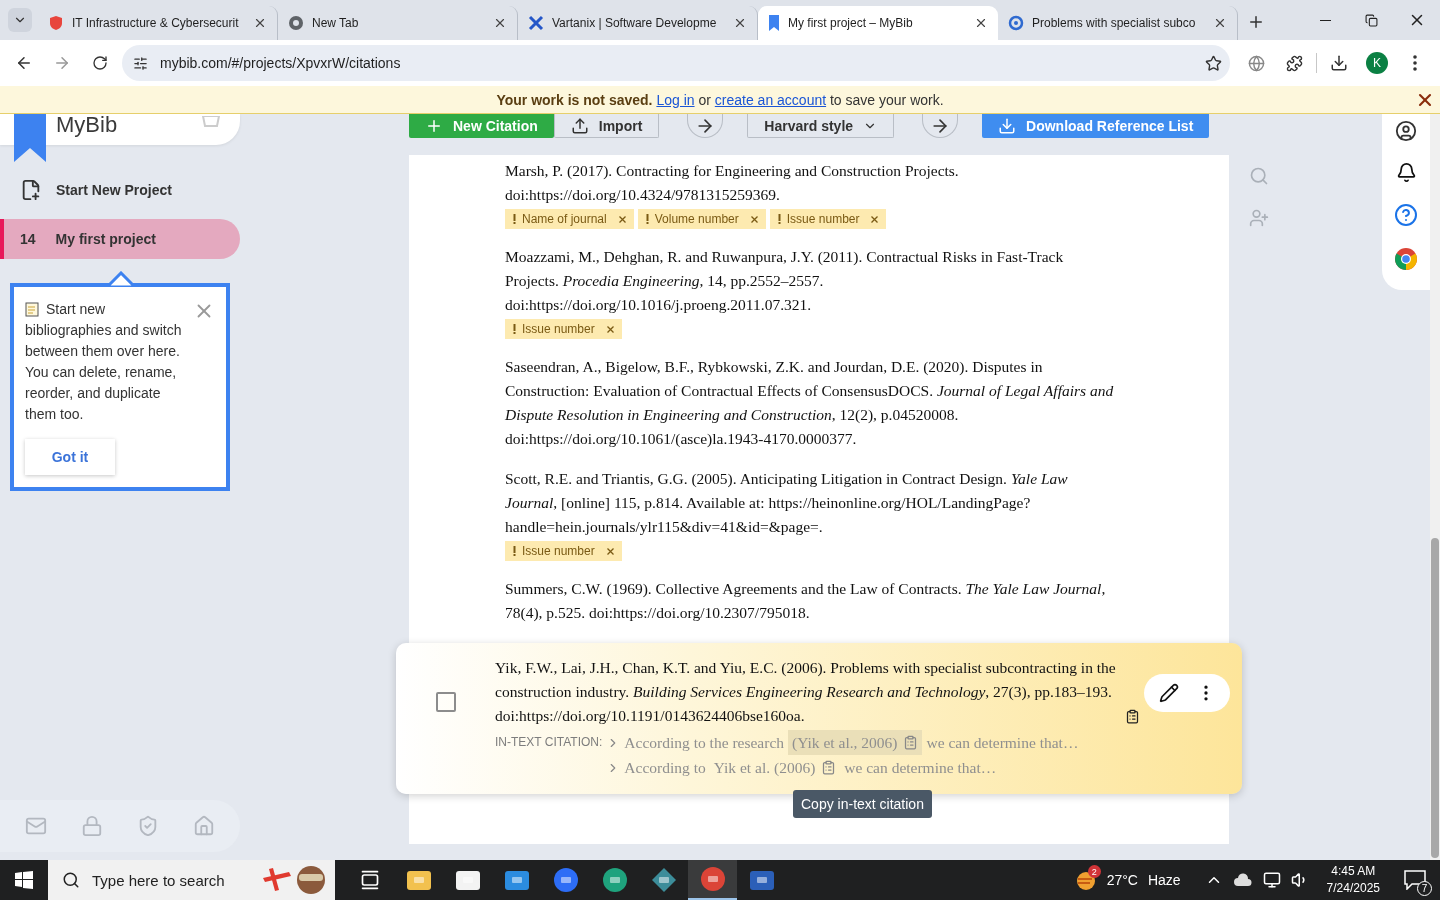 Image resolution: width=1440 pixels, height=900 pixels. Describe the element at coordinates (770, 99) in the screenshot. I see `signup-link: create an account` at that location.